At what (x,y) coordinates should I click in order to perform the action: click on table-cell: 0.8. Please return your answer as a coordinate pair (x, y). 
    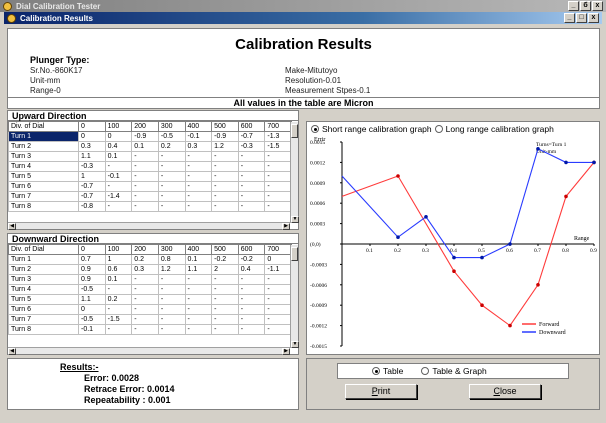
    Looking at the image, I should click on (171, 259).